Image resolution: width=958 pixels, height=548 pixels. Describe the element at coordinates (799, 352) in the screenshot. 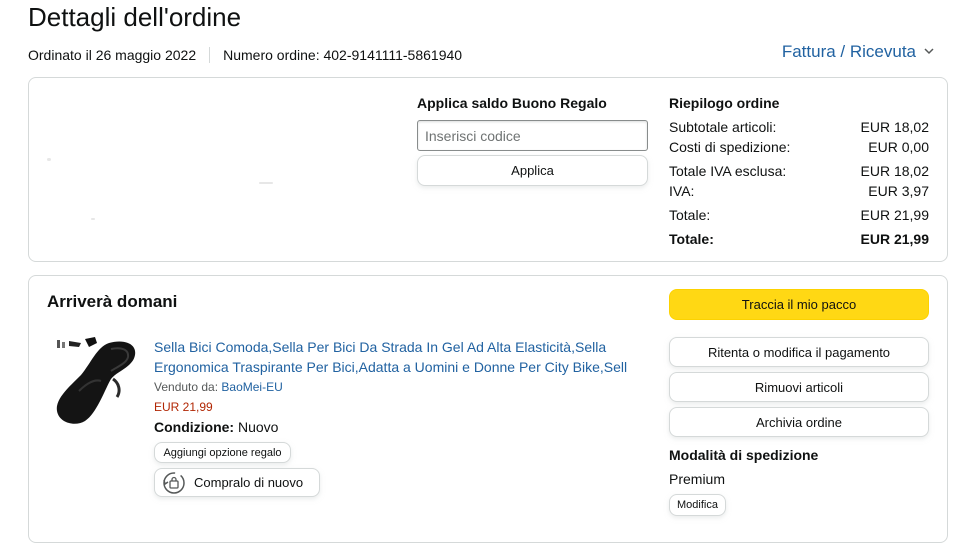

I see `retry-payment-button: Ritenta o modifica il pagamento` at that location.